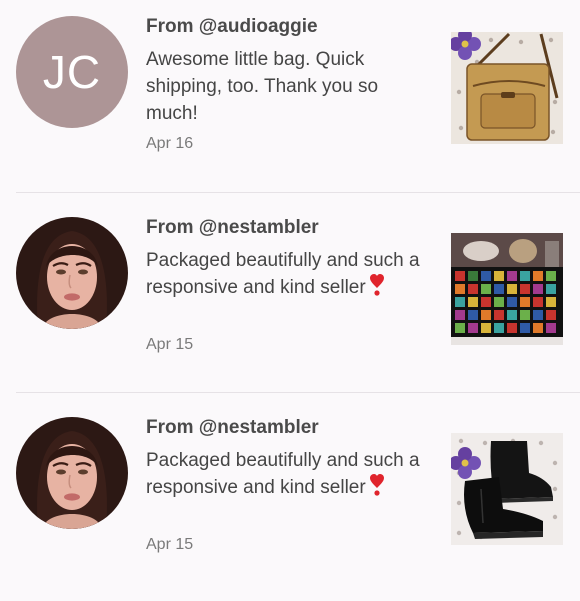 The height and width of the screenshot is (601, 580). I want to click on blanket-photo-icon, so click(507, 289).